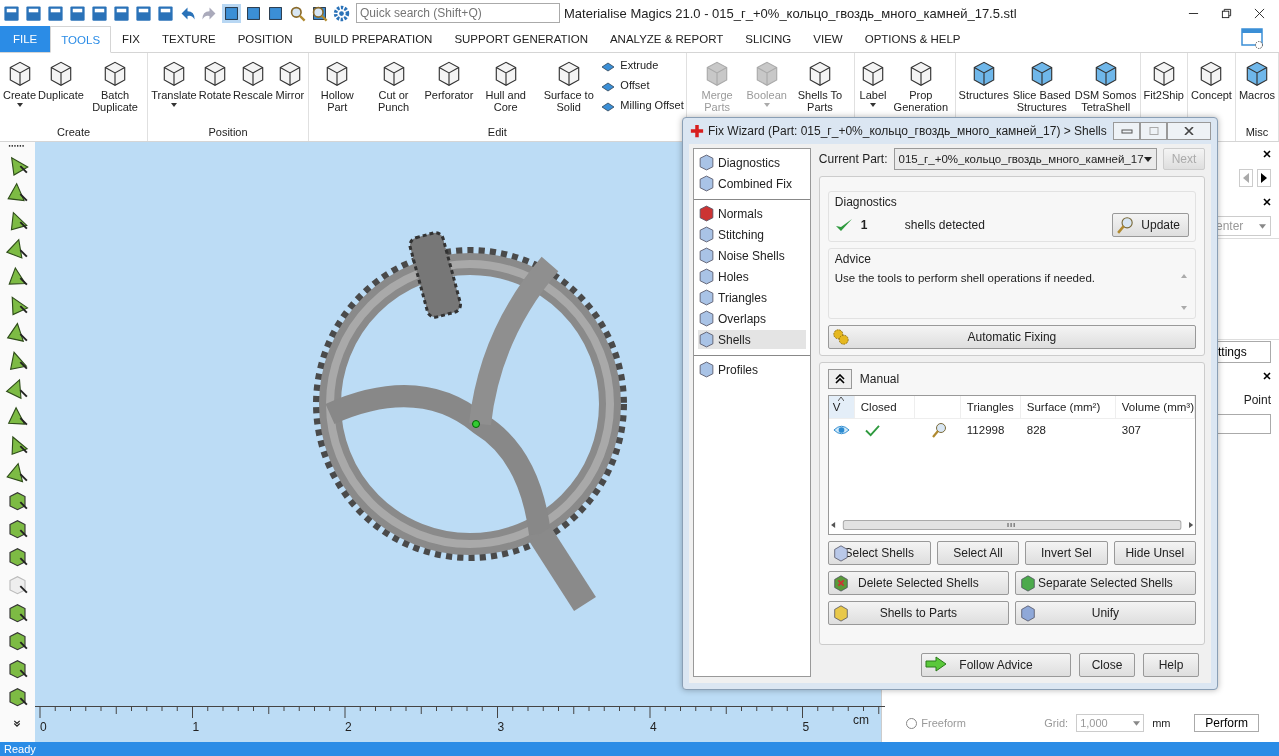 This screenshot has width=1279, height=756. I want to click on action-button: Invert Sel, so click(1066, 553).